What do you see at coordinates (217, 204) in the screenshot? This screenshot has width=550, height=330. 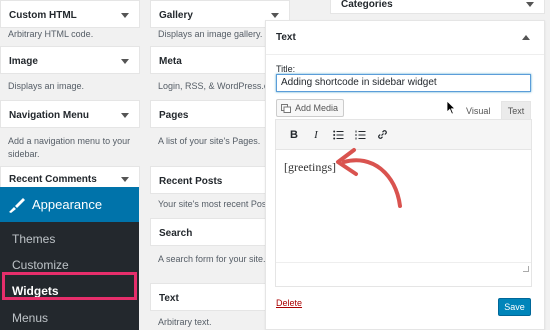 I see `widget-description: Your site's most recent Posts.` at bounding box center [217, 204].